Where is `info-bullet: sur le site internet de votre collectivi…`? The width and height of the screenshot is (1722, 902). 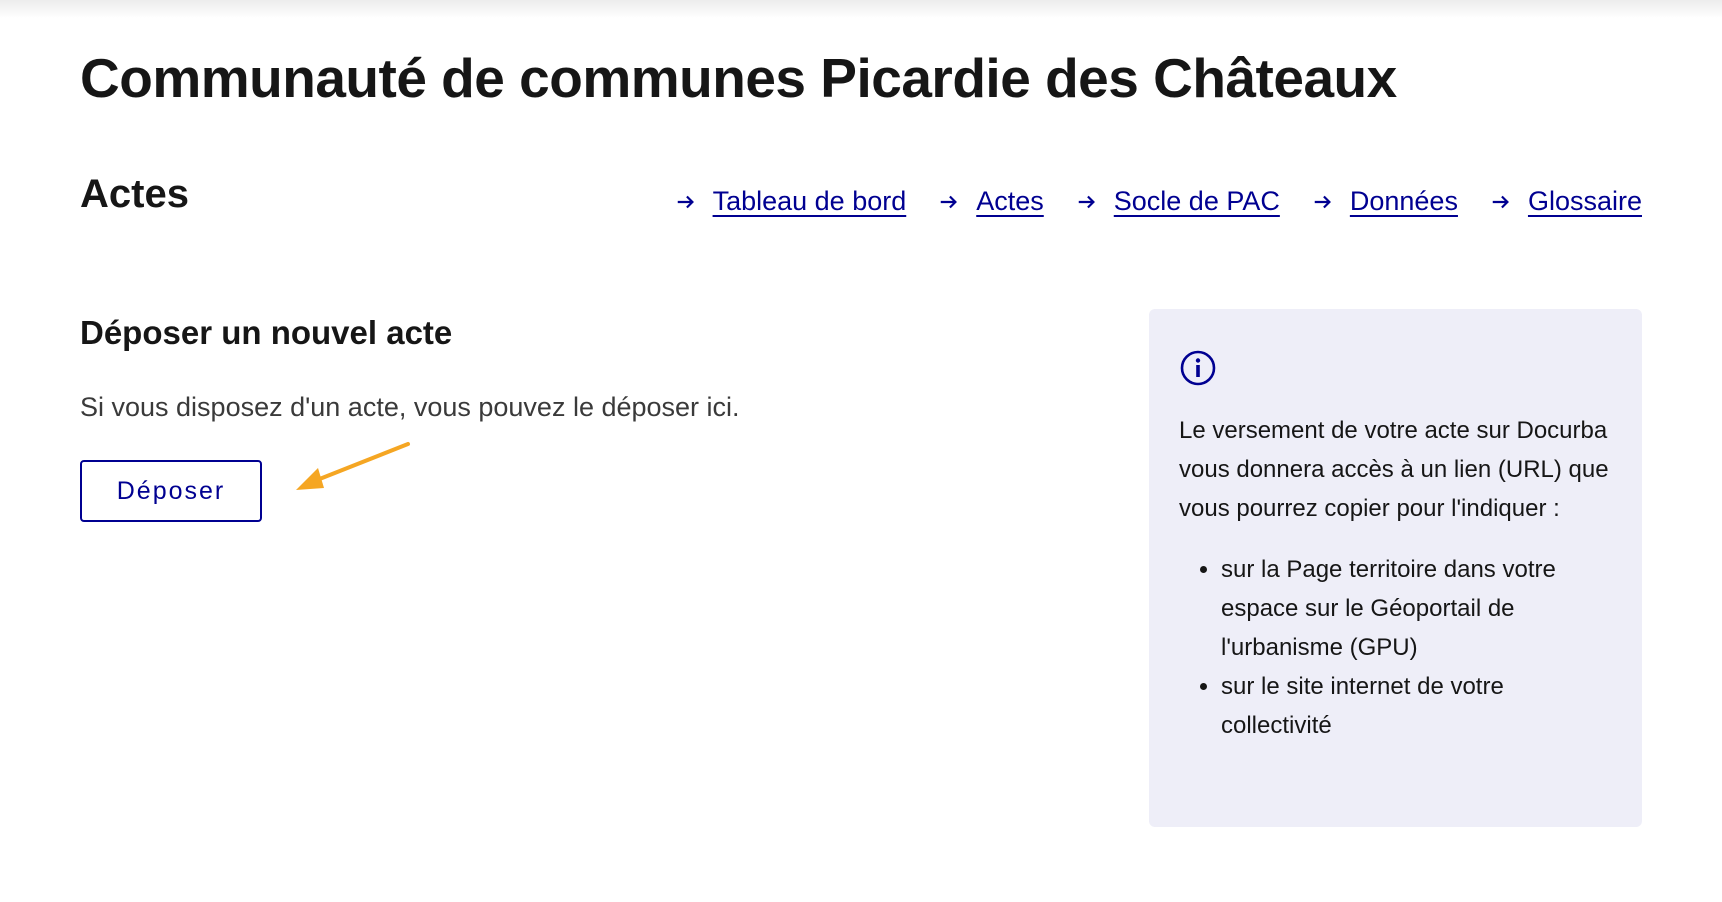 info-bullet: sur le site internet de votre collectivi… is located at coordinates (1416, 706).